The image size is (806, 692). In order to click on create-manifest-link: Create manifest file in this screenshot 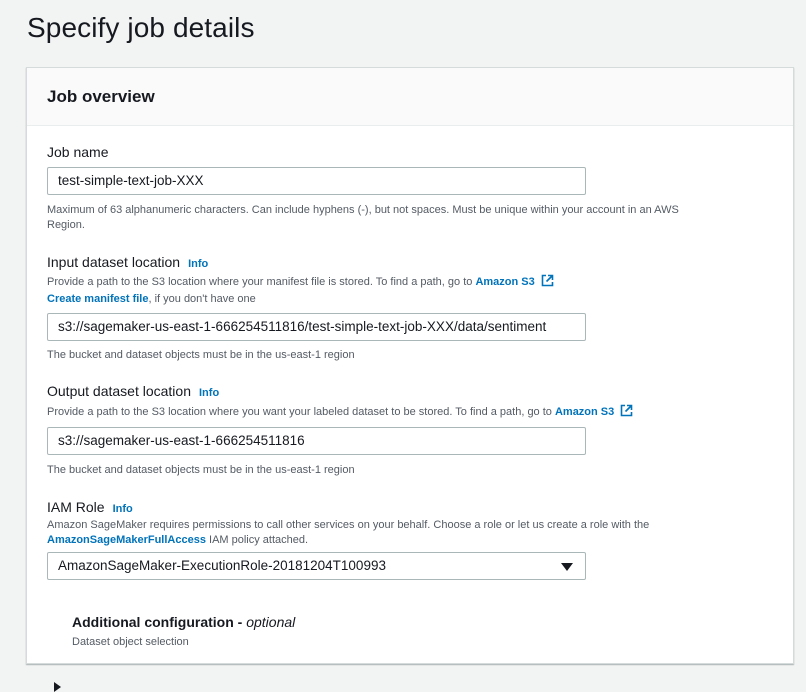, I will do `click(97, 299)`.